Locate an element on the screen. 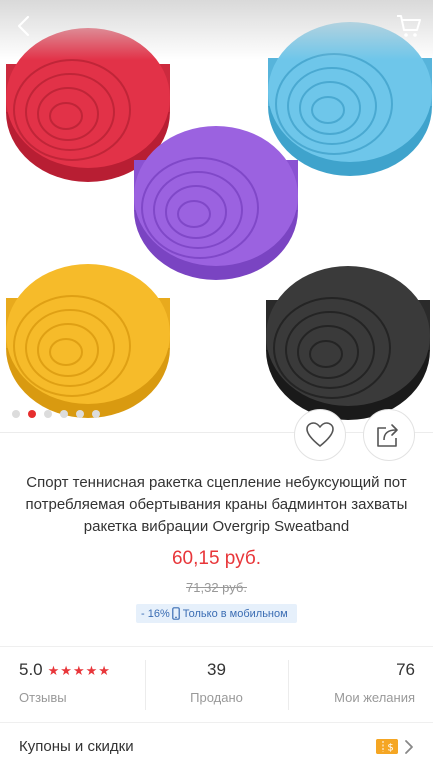 This screenshot has width=433, height=770. yellow-grip-roll is located at coordinates (88, 341).